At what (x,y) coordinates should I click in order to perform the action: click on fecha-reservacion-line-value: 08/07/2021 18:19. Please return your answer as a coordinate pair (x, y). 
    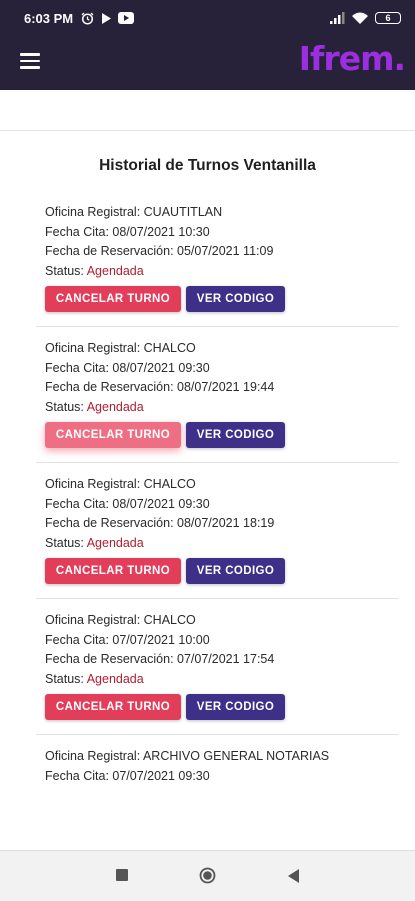
    Looking at the image, I should click on (226, 523).